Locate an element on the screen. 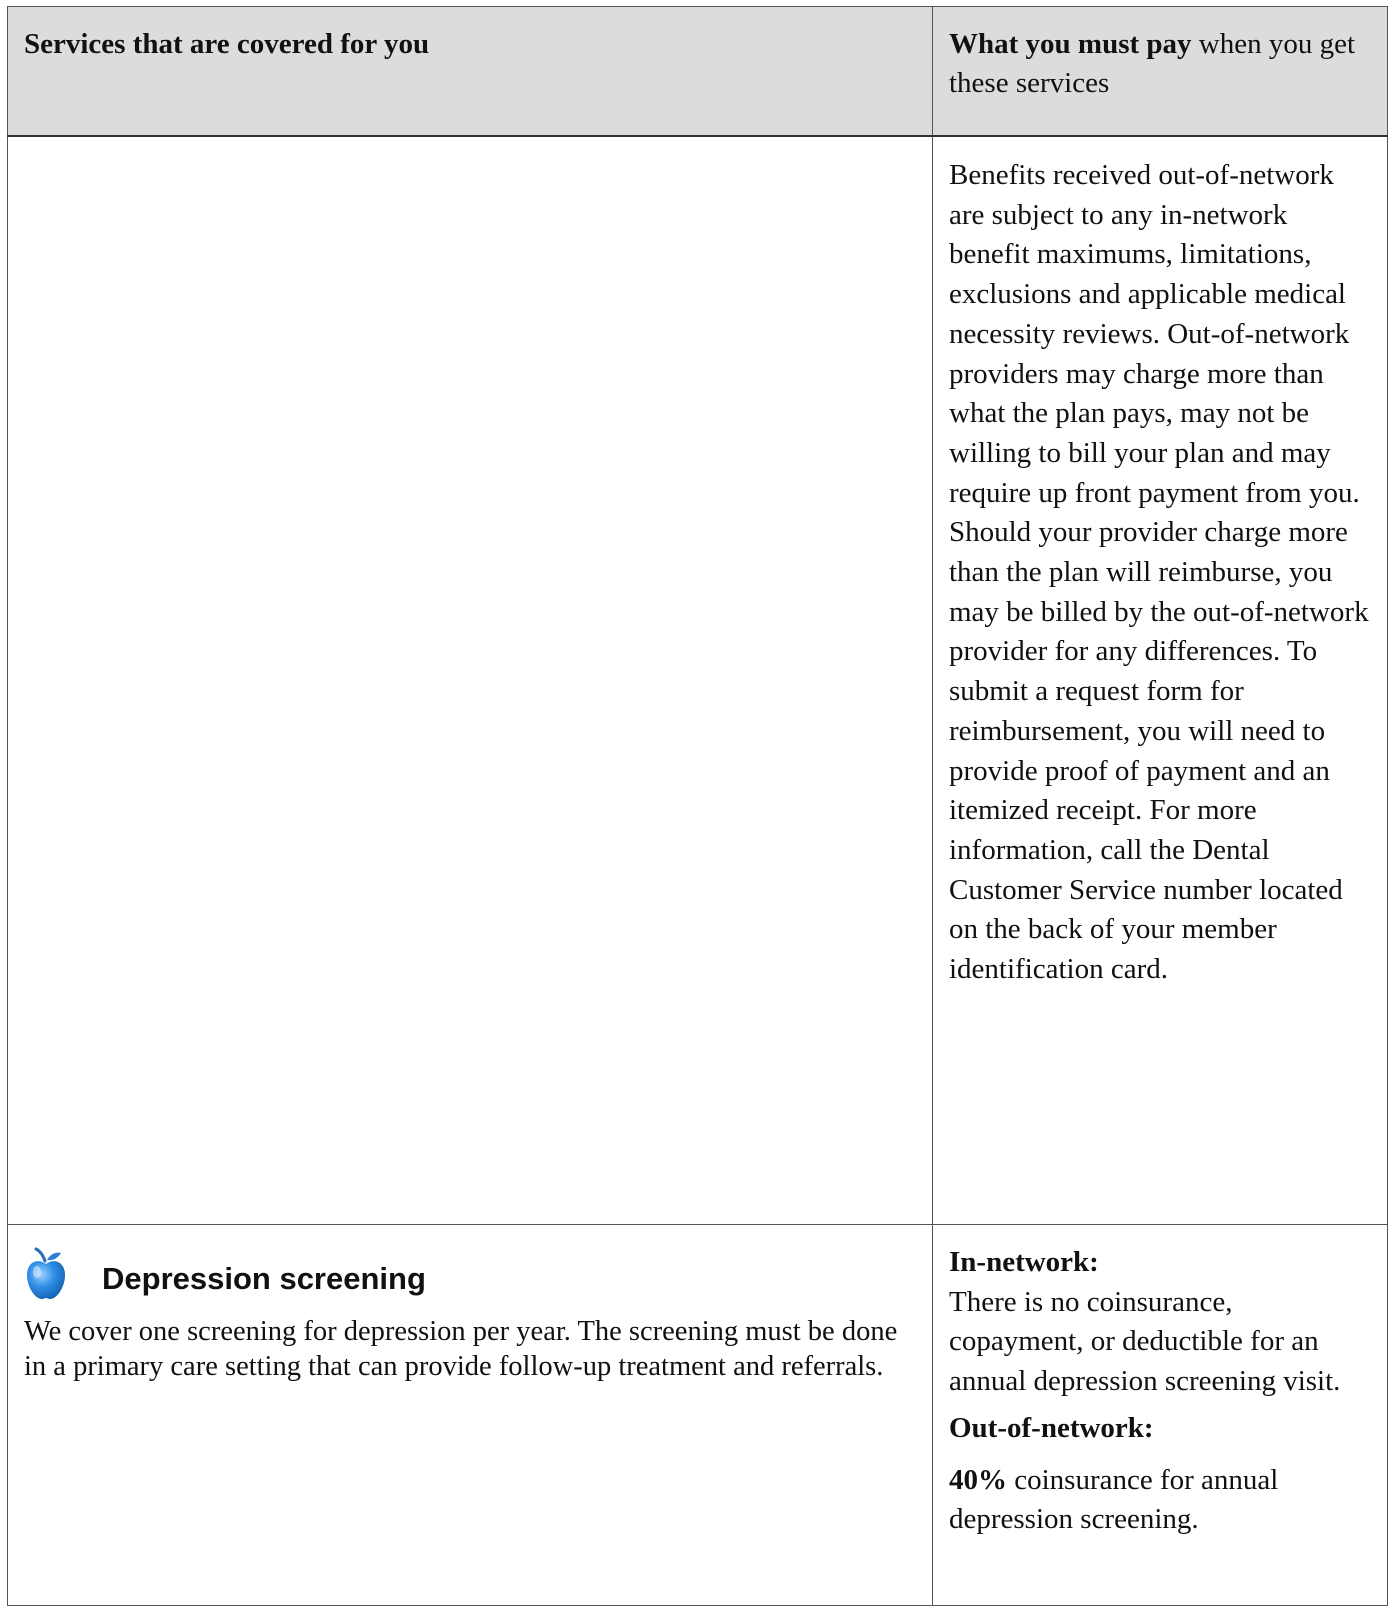 The height and width of the screenshot is (1608, 1395). out-of-network-label: Out-of-network: is located at coordinates (1051, 1428).